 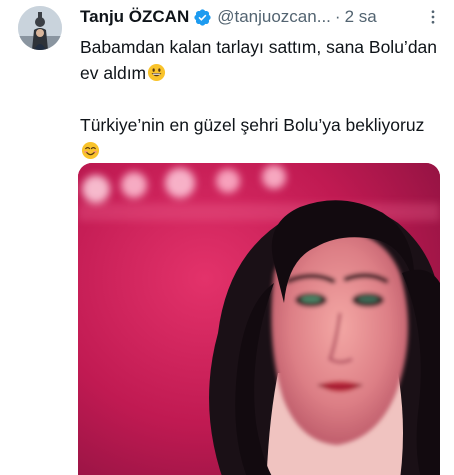 I want to click on avatar-icon, so click(x=40, y=28).